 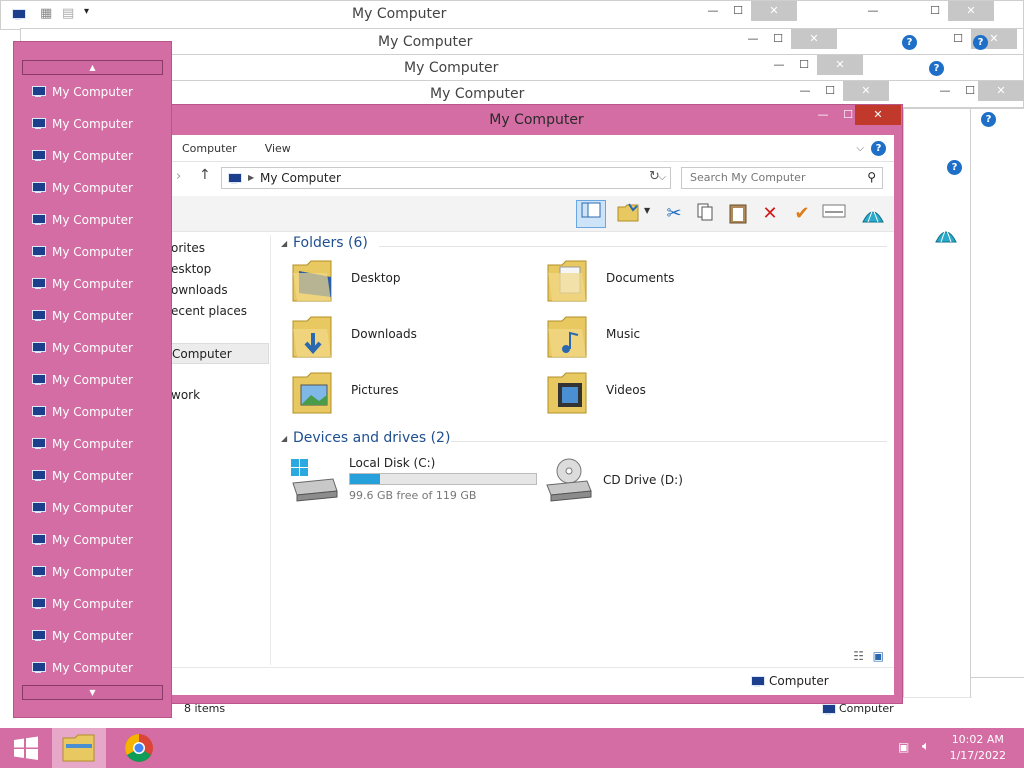 What do you see at coordinates (782, 178) in the screenshot?
I see `search-input: Search My Computer ⚲` at bounding box center [782, 178].